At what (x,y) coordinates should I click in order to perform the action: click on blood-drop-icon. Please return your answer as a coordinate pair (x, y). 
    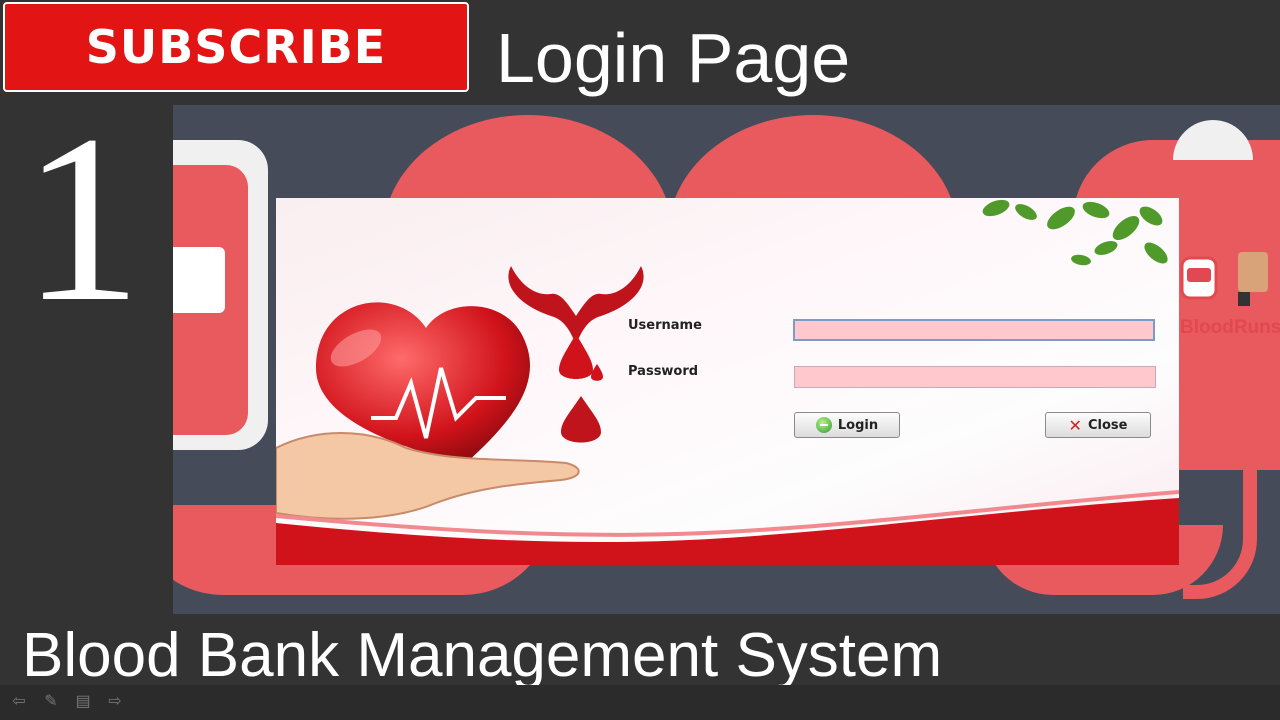
    Looking at the image, I should click on (576, 354).